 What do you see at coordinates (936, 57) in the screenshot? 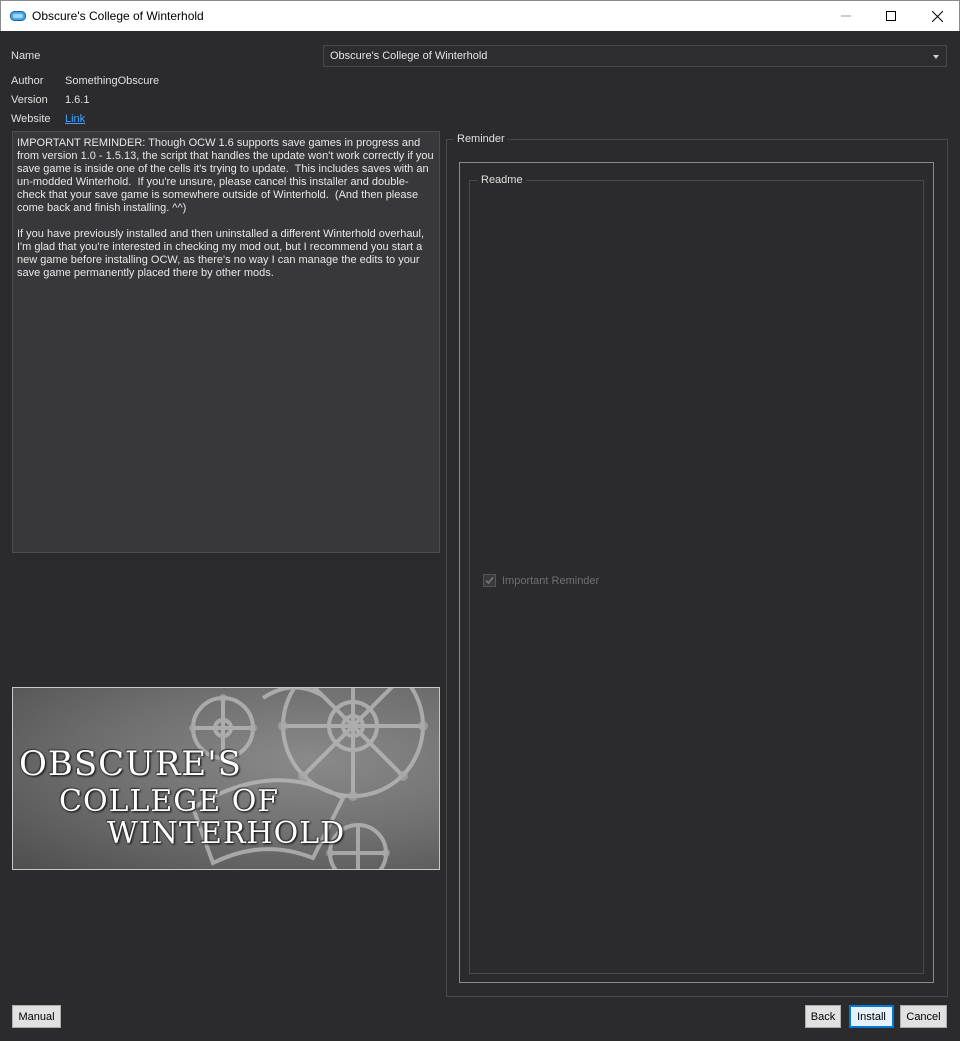
I see `chevron-down-icon` at bounding box center [936, 57].